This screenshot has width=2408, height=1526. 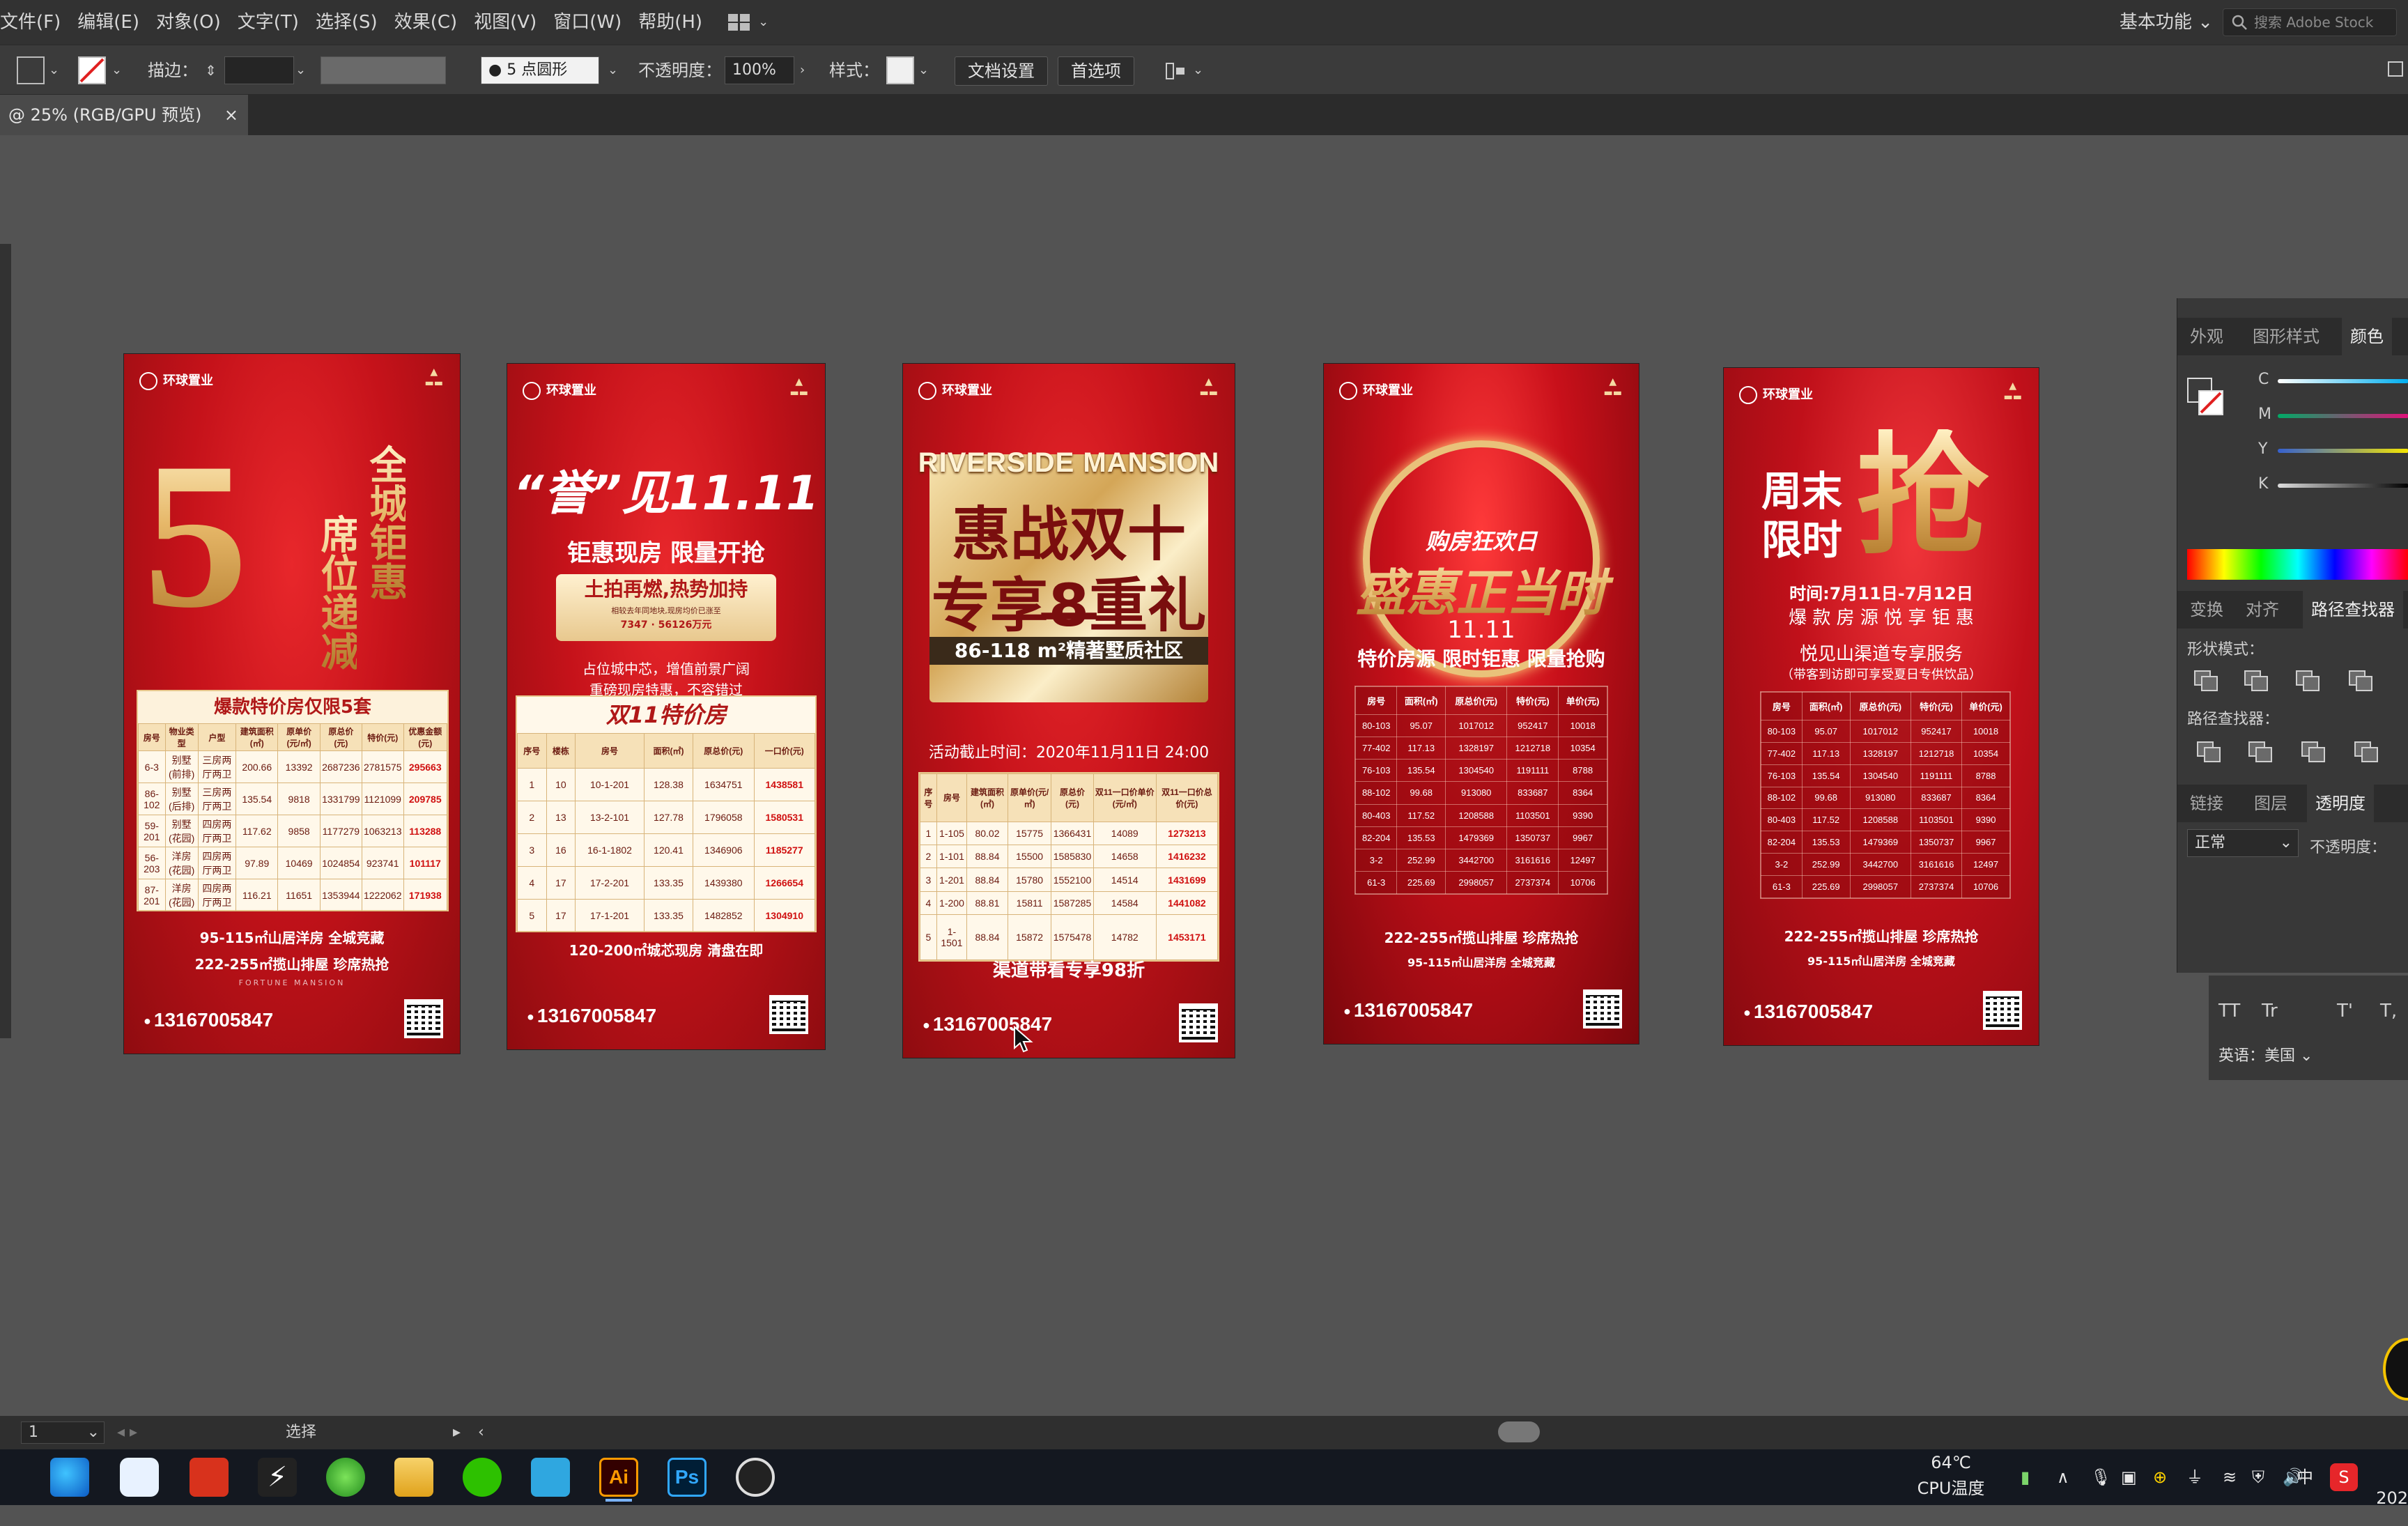 I want to click on battery-icon: ▮, so click(x=2026, y=1477).